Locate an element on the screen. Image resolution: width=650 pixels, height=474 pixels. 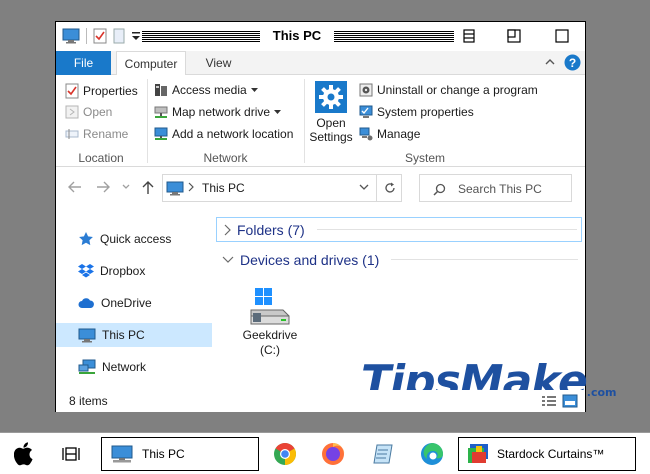
open-label: Open is located at coordinates (98, 112).